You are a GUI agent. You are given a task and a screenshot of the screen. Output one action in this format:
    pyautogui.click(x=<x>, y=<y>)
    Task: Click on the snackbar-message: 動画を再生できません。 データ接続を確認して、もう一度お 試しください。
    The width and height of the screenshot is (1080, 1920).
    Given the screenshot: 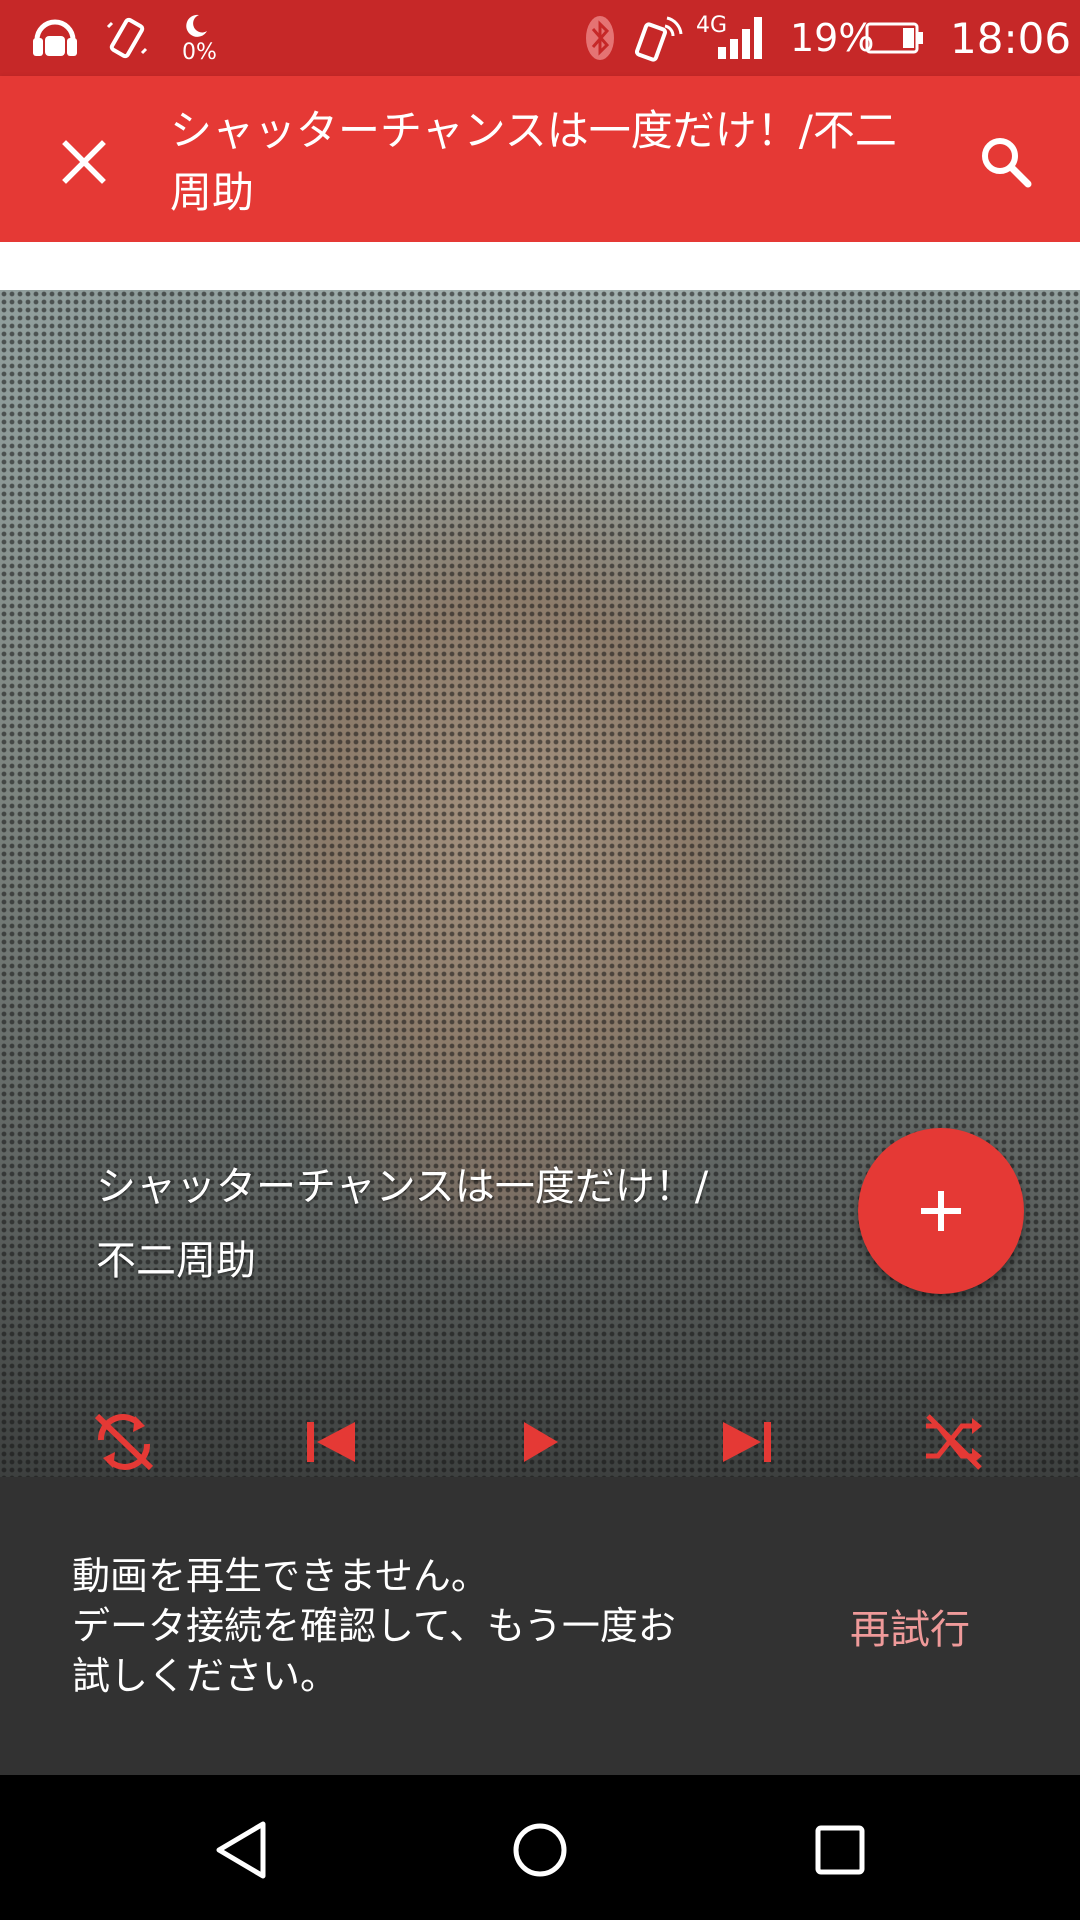 What is the action you would take?
    pyautogui.click(x=374, y=1626)
    